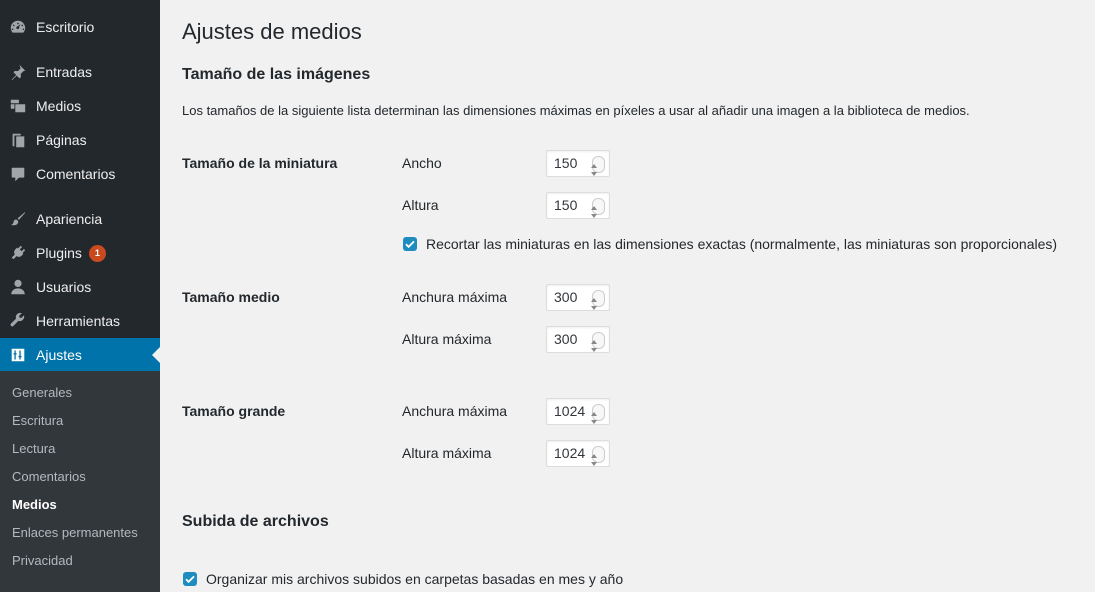 Image resolution: width=1095 pixels, height=592 pixels. Describe the element at coordinates (33, 448) in the screenshot. I see `submenu-item-lectura: Lectura` at that location.